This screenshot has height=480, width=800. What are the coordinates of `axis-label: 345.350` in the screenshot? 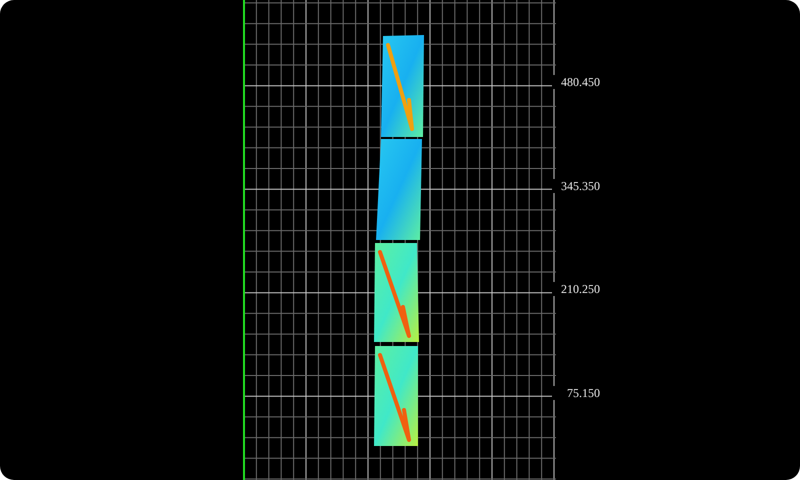 It's located at (576, 185).